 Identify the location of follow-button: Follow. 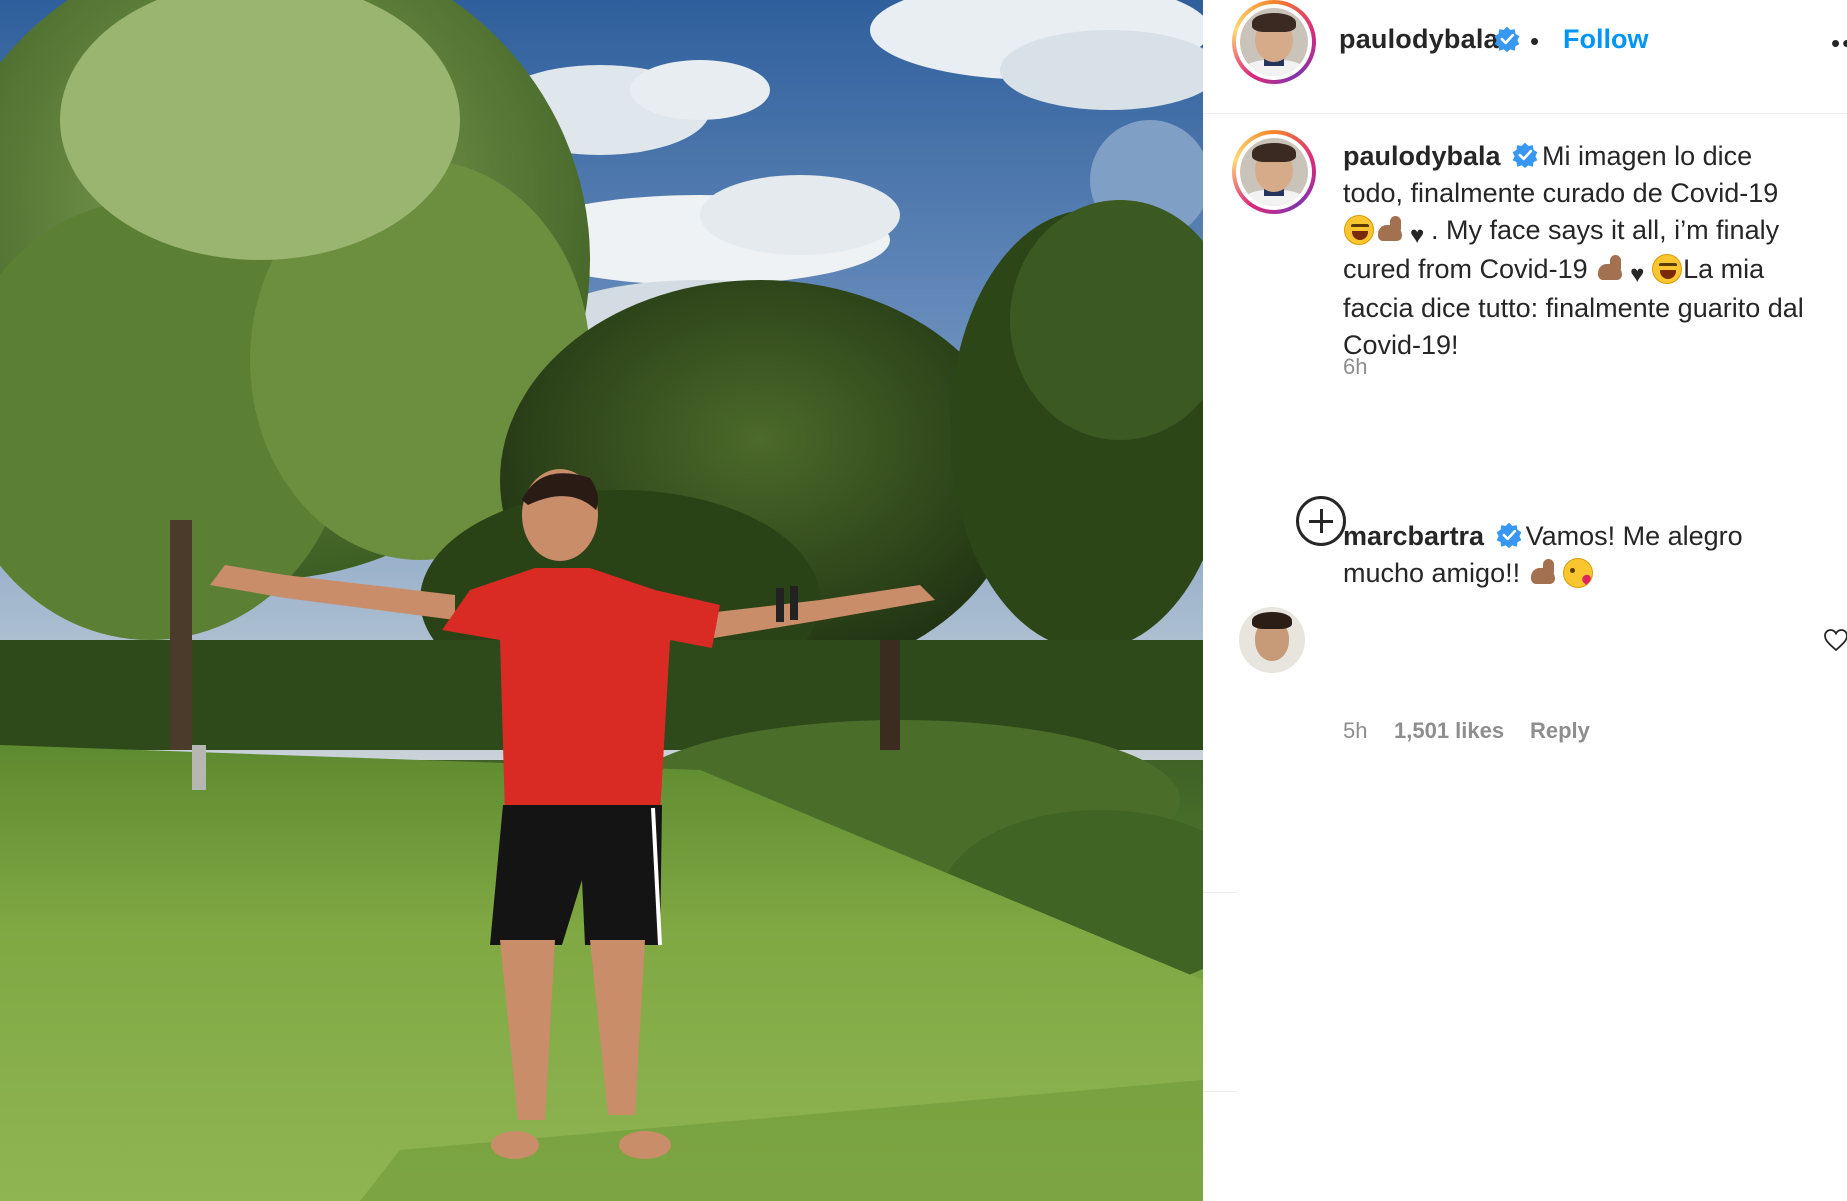
(1605, 39).